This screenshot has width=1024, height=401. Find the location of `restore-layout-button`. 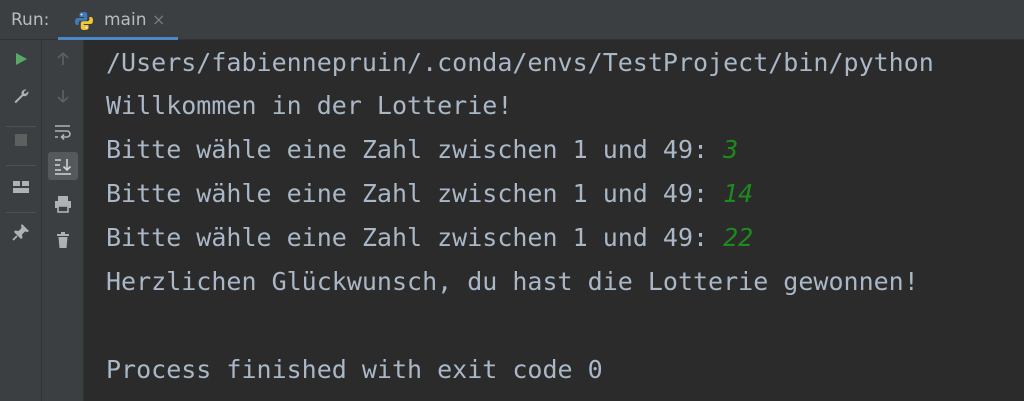

restore-layout-button is located at coordinates (21, 187).